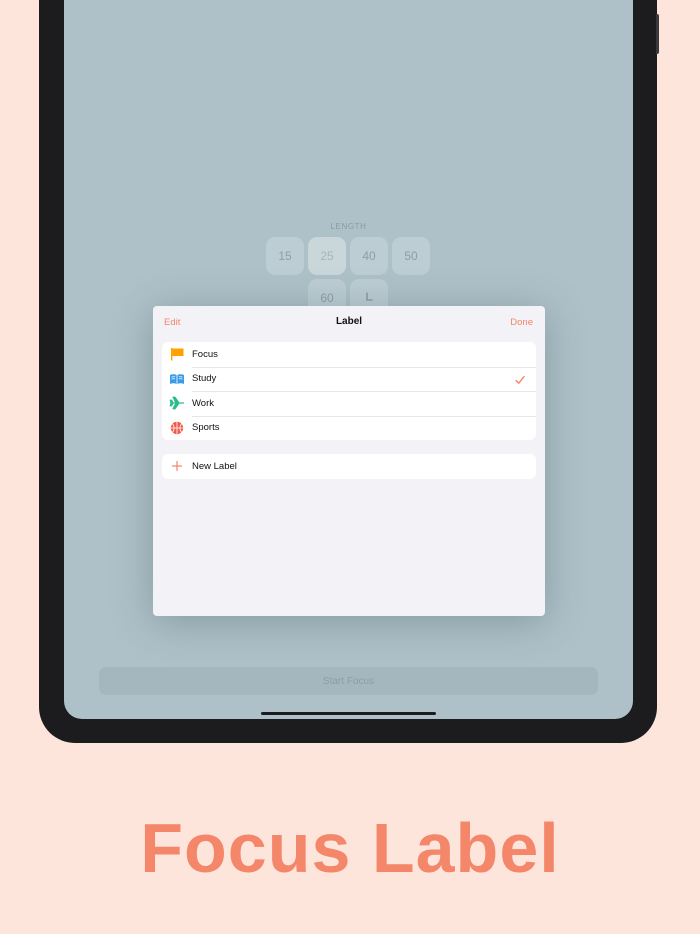  Describe the element at coordinates (411, 256) in the screenshot. I see `preset-50: 50` at that location.